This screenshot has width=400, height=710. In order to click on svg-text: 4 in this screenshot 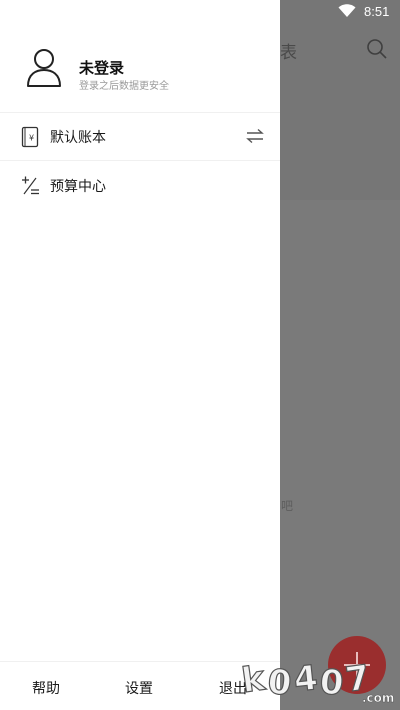, I will do `click(306, 679)`.